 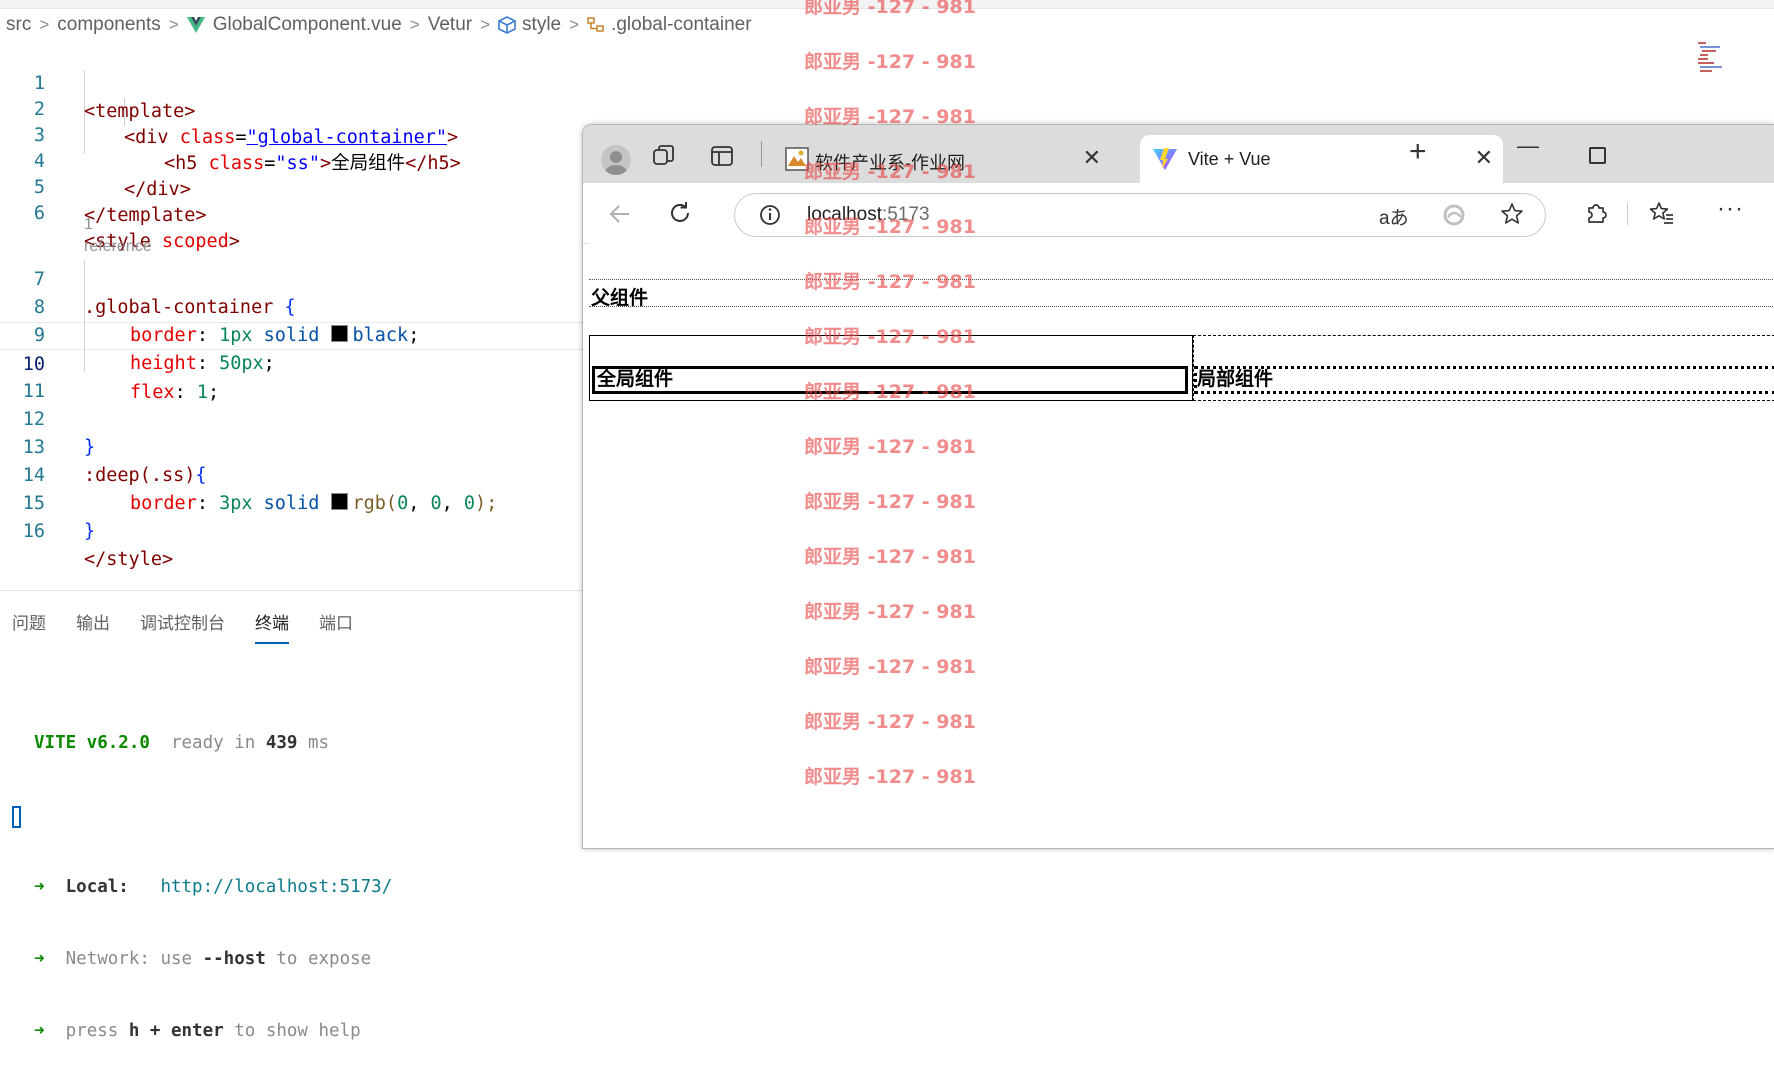 What do you see at coordinates (336, 626) in the screenshot?
I see `tab-ports: 端口` at bounding box center [336, 626].